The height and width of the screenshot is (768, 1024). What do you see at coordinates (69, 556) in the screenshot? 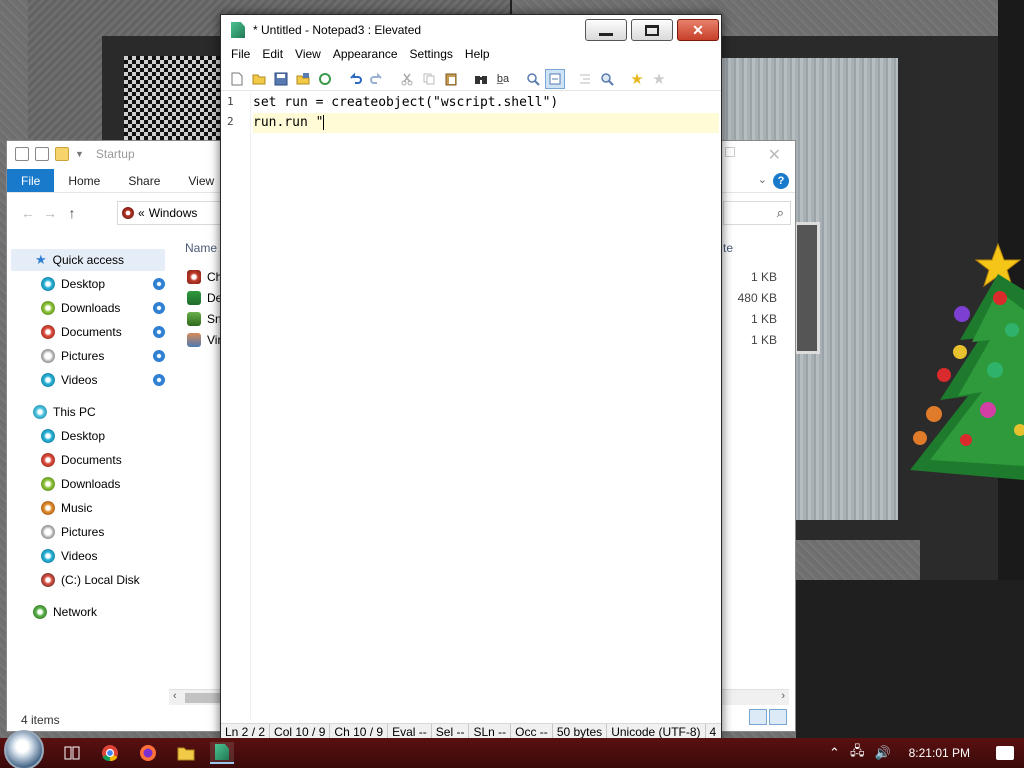
I see `nav-pc-videos: Videos` at bounding box center [69, 556].